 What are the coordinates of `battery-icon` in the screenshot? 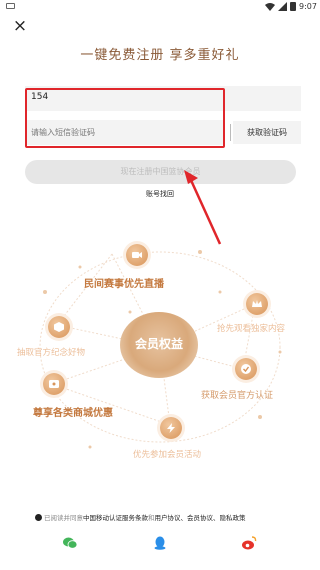 It's located at (293, 6).